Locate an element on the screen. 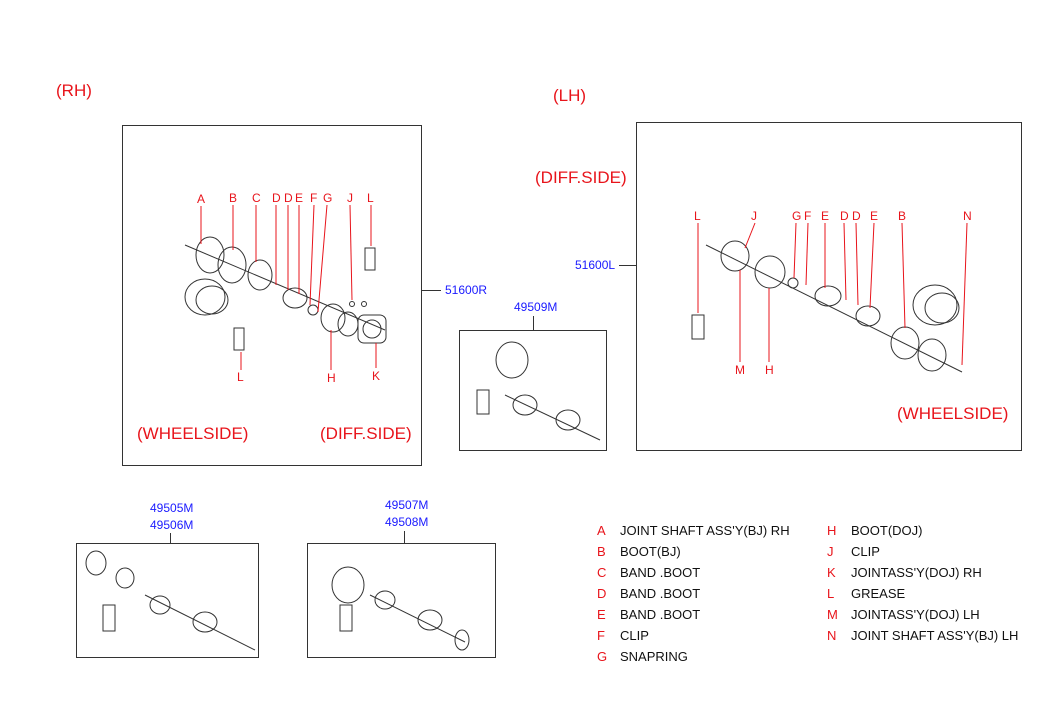 Image resolution: width=1063 pixels, height=727 pixels. legend-description: JOINT SHAFT ASS'Y(BJ) LH is located at coordinates (935, 635).